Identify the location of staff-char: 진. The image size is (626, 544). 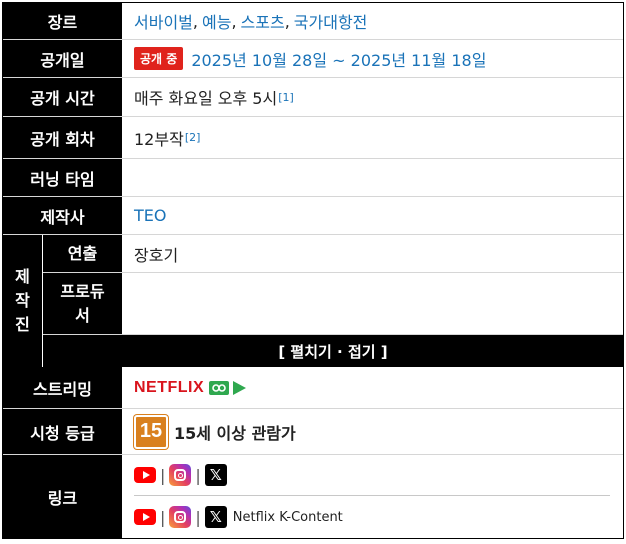
(22, 324).